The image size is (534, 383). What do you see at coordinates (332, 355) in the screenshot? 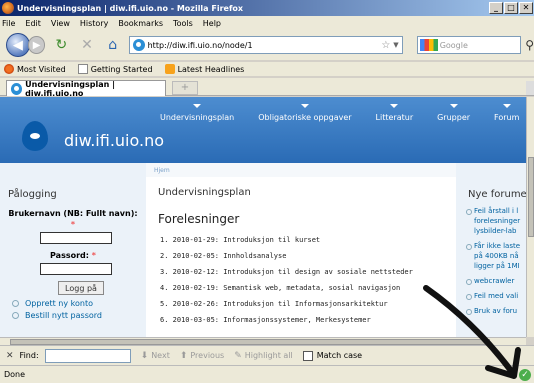
I see `match-case-checkbox: Match case` at bounding box center [332, 355].